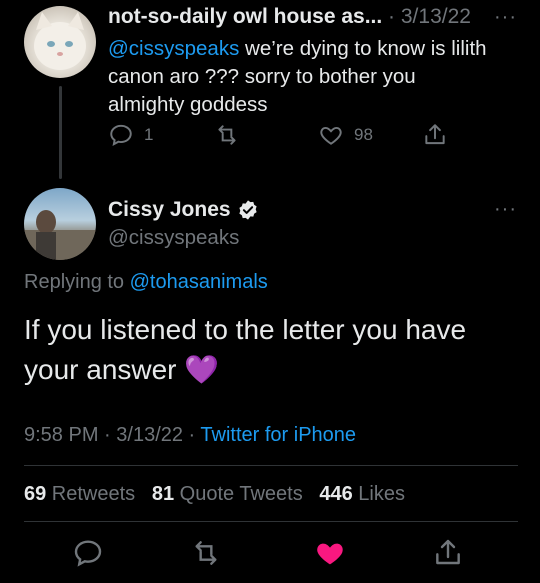 The width and height of the screenshot is (540, 583). I want to click on share-button, so click(448, 553).